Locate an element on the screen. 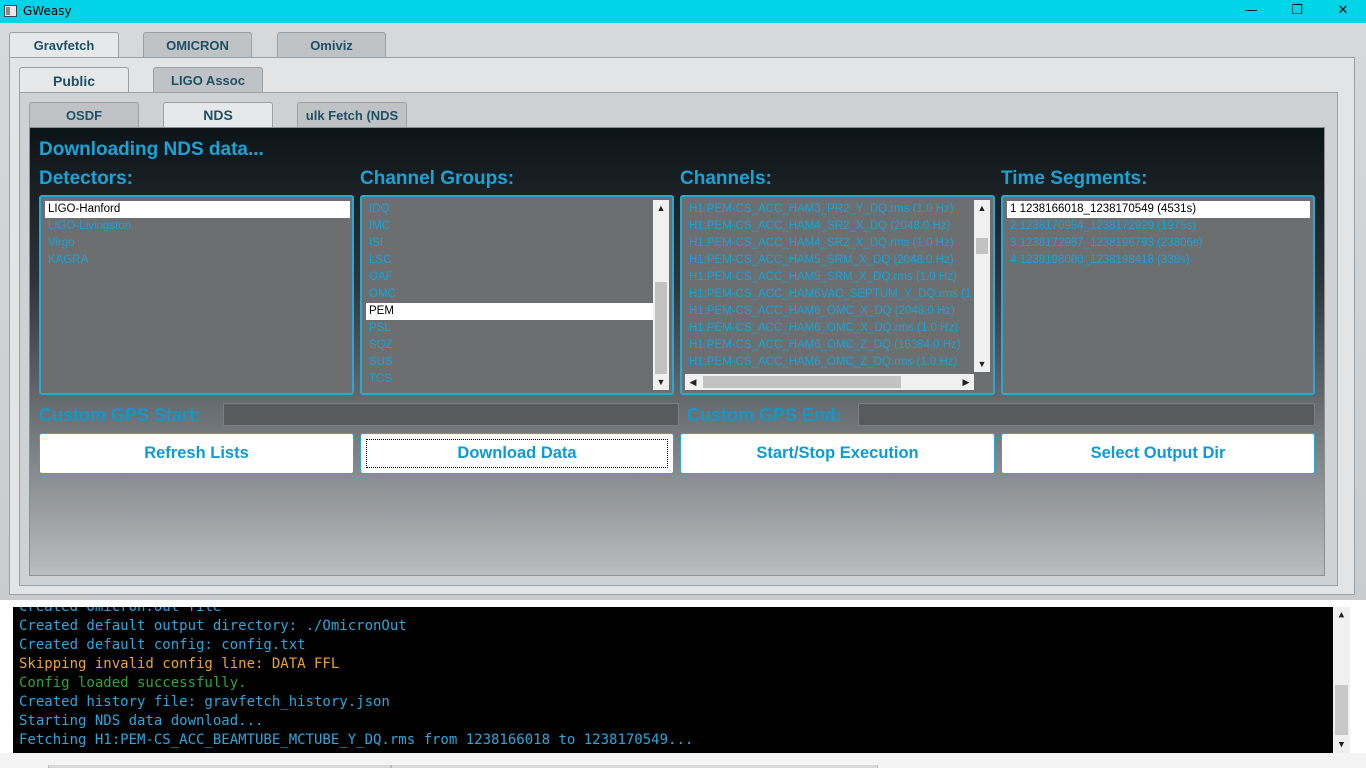  tab-nds: NDS is located at coordinates (218, 114).